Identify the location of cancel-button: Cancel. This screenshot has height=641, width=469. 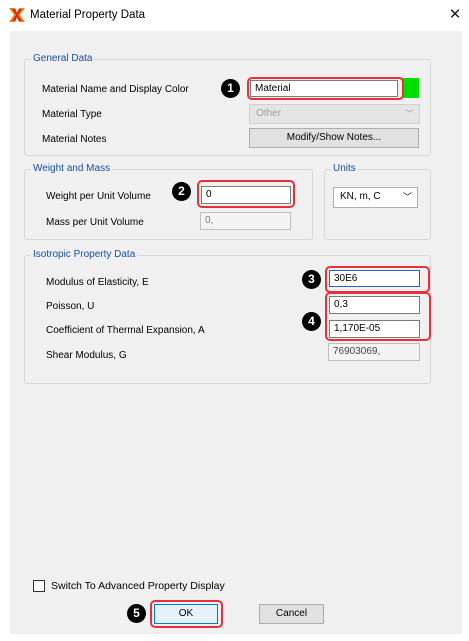
(291, 614).